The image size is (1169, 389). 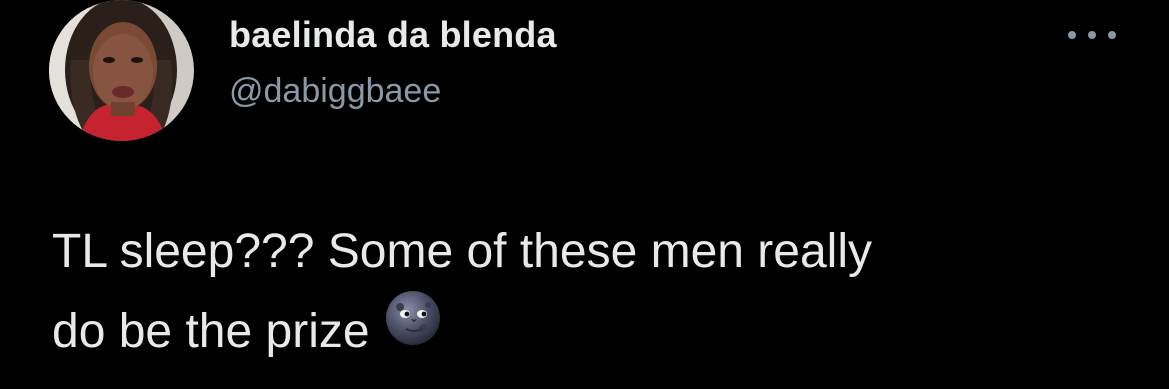 I want to click on author-handle: @dabiggbaee, so click(x=335, y=91).